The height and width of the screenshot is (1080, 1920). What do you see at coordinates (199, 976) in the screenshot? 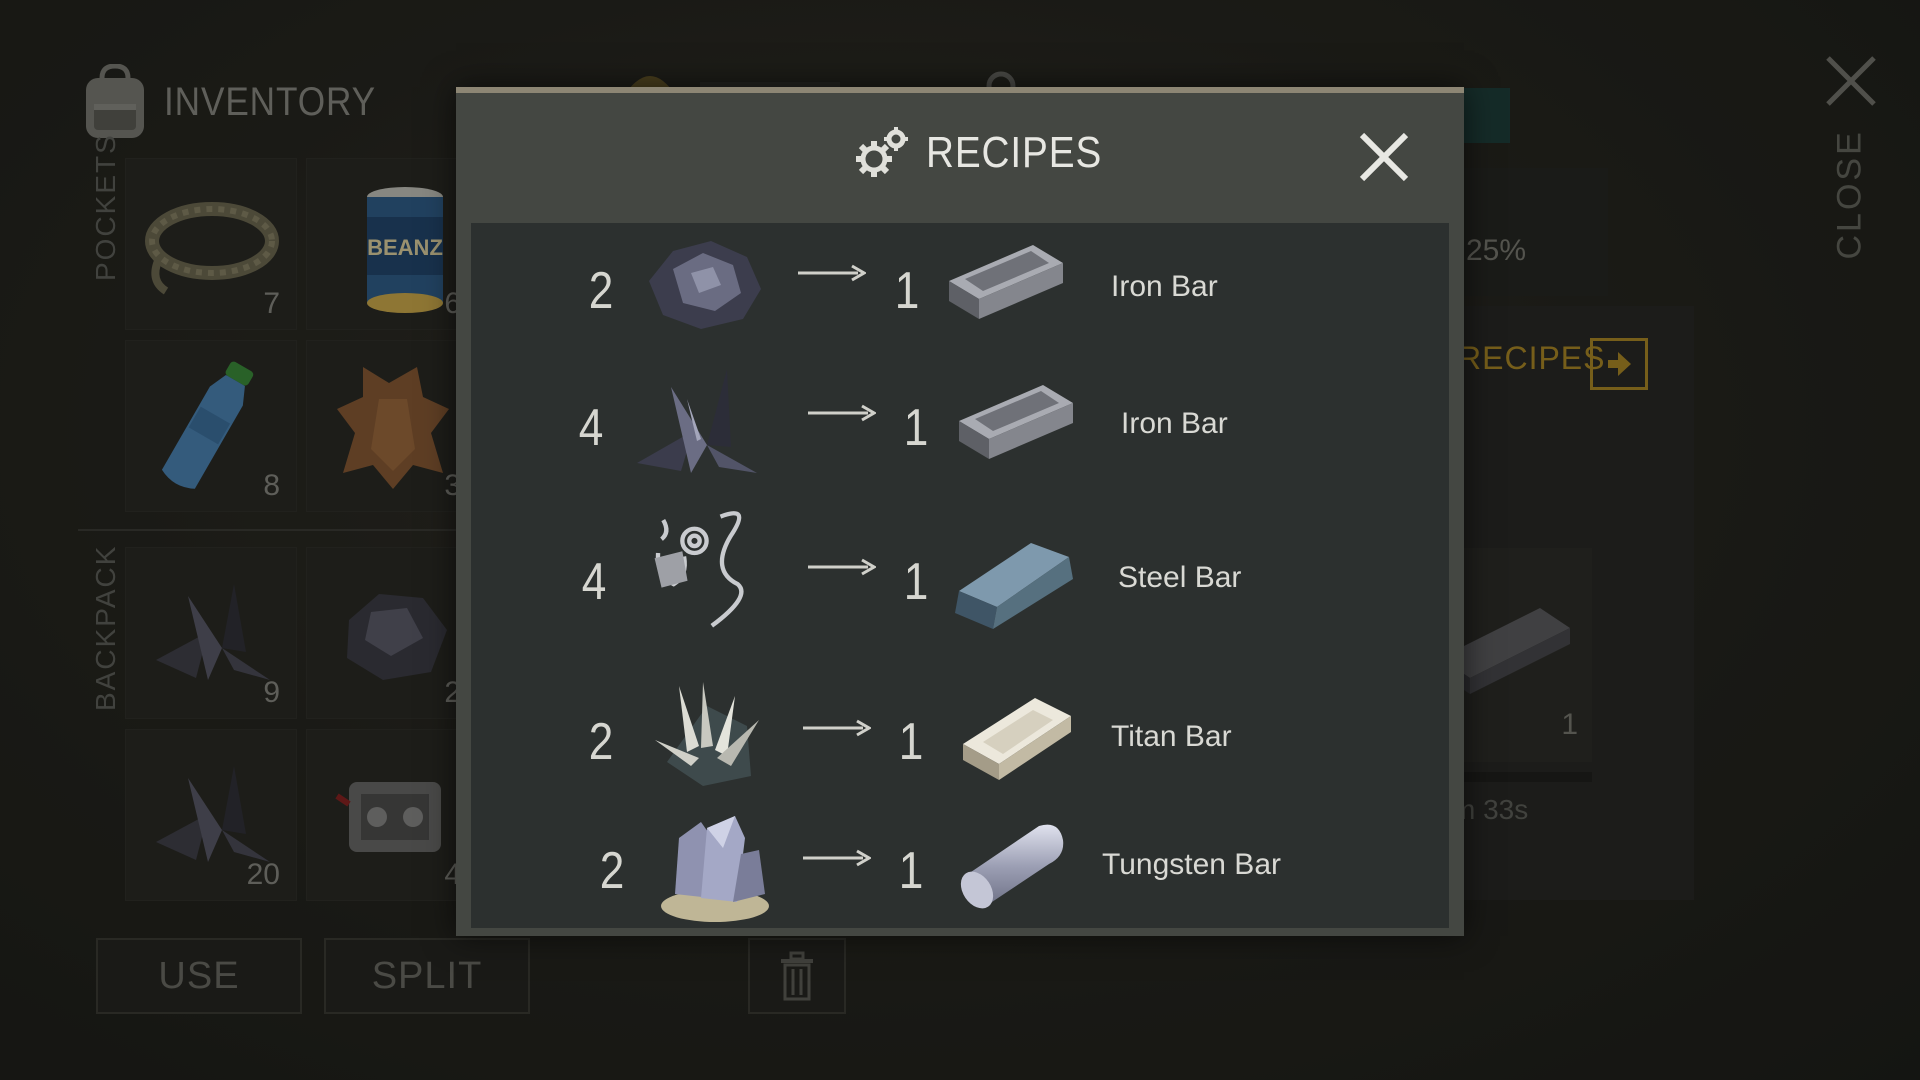
I see `use-button: USE` at bounding box center [199, 976].